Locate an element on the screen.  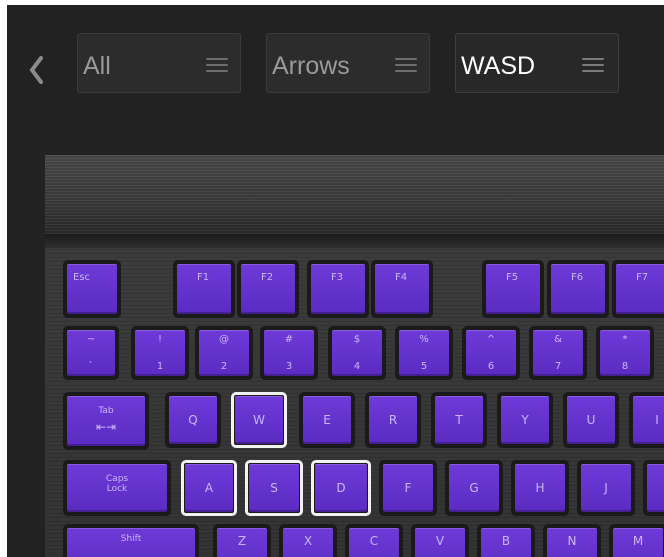
key-w-selected: W is located at coordinates (259, 420).